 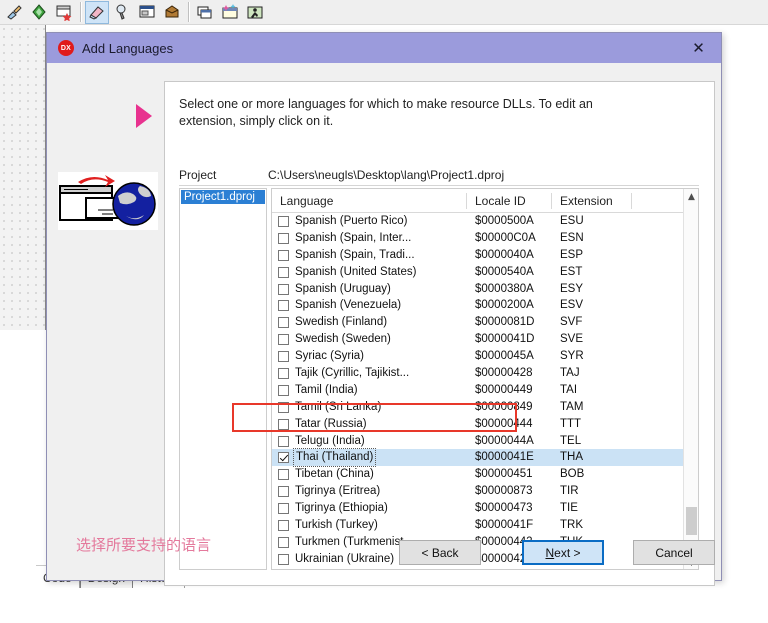 What do you see at coordinates (369, 441) in the screenshot?
I see `cell-language-container: Telugu (India)` at bounding box center [369, 441].